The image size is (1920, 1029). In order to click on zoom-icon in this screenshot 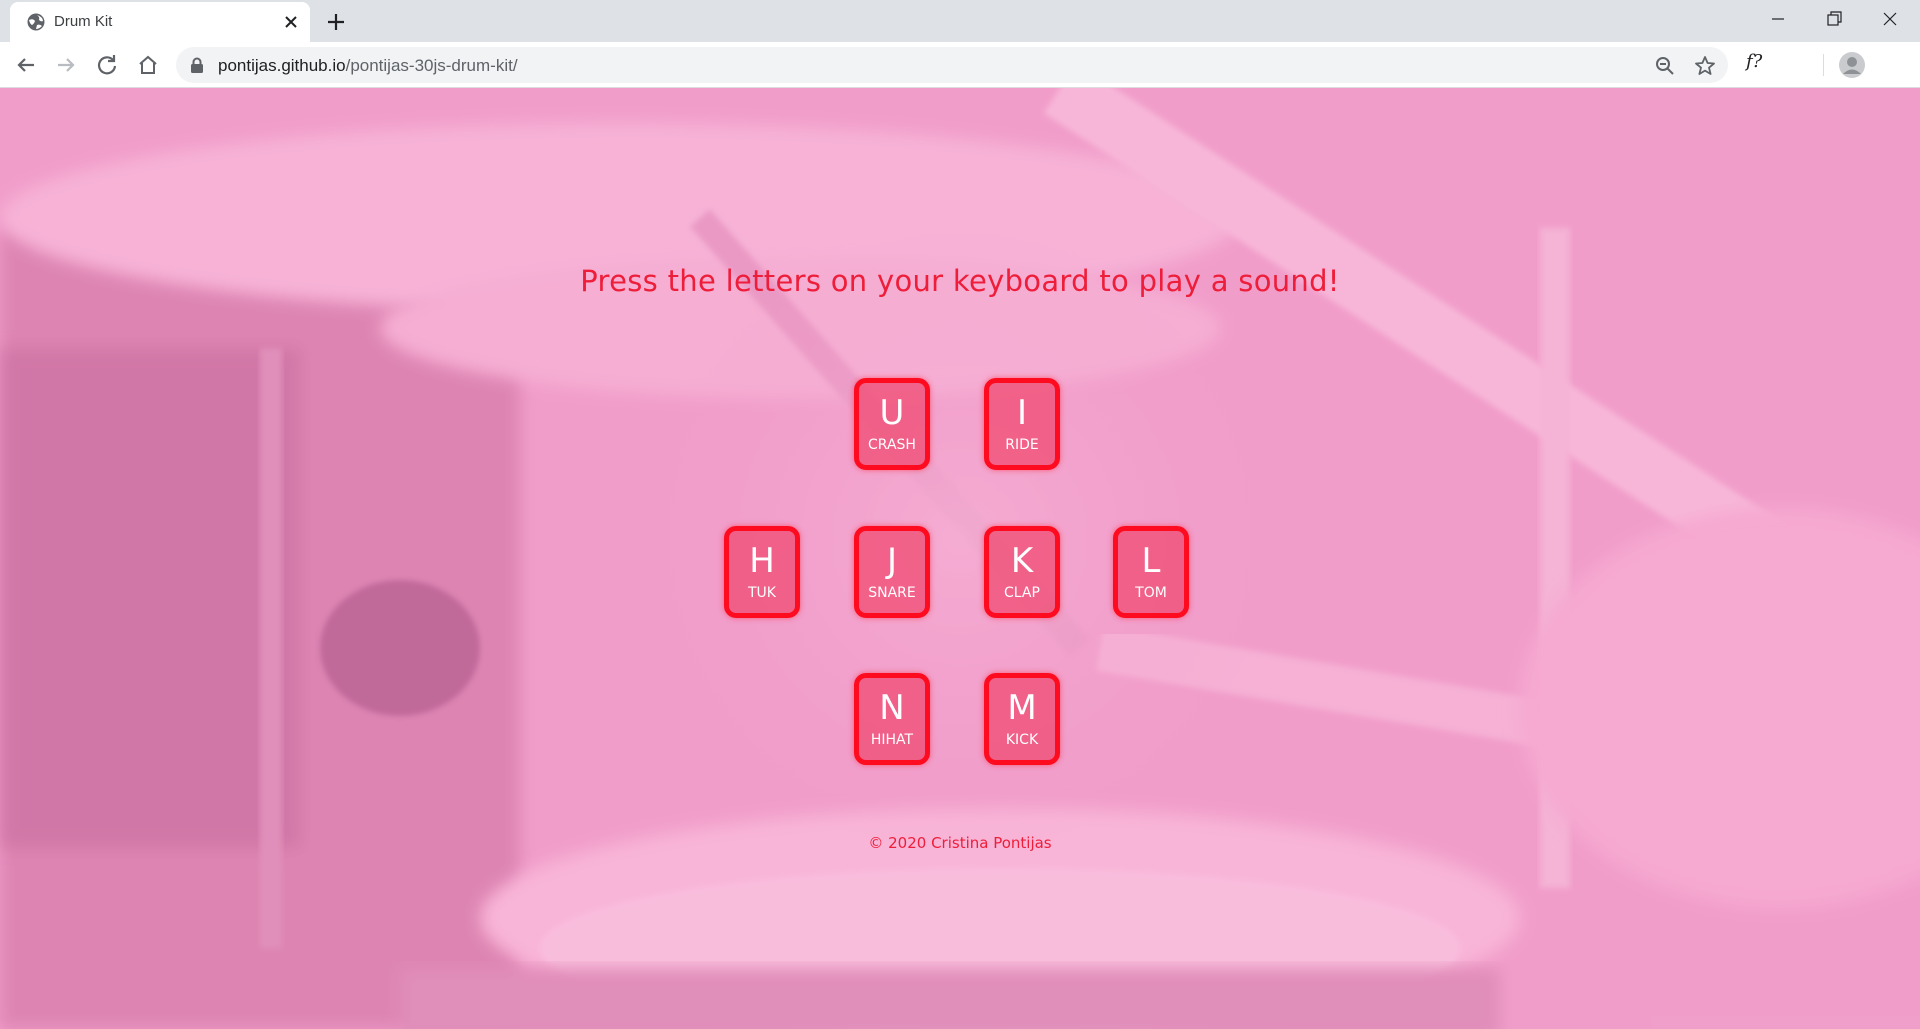, I will do `click(1665, 66)`.